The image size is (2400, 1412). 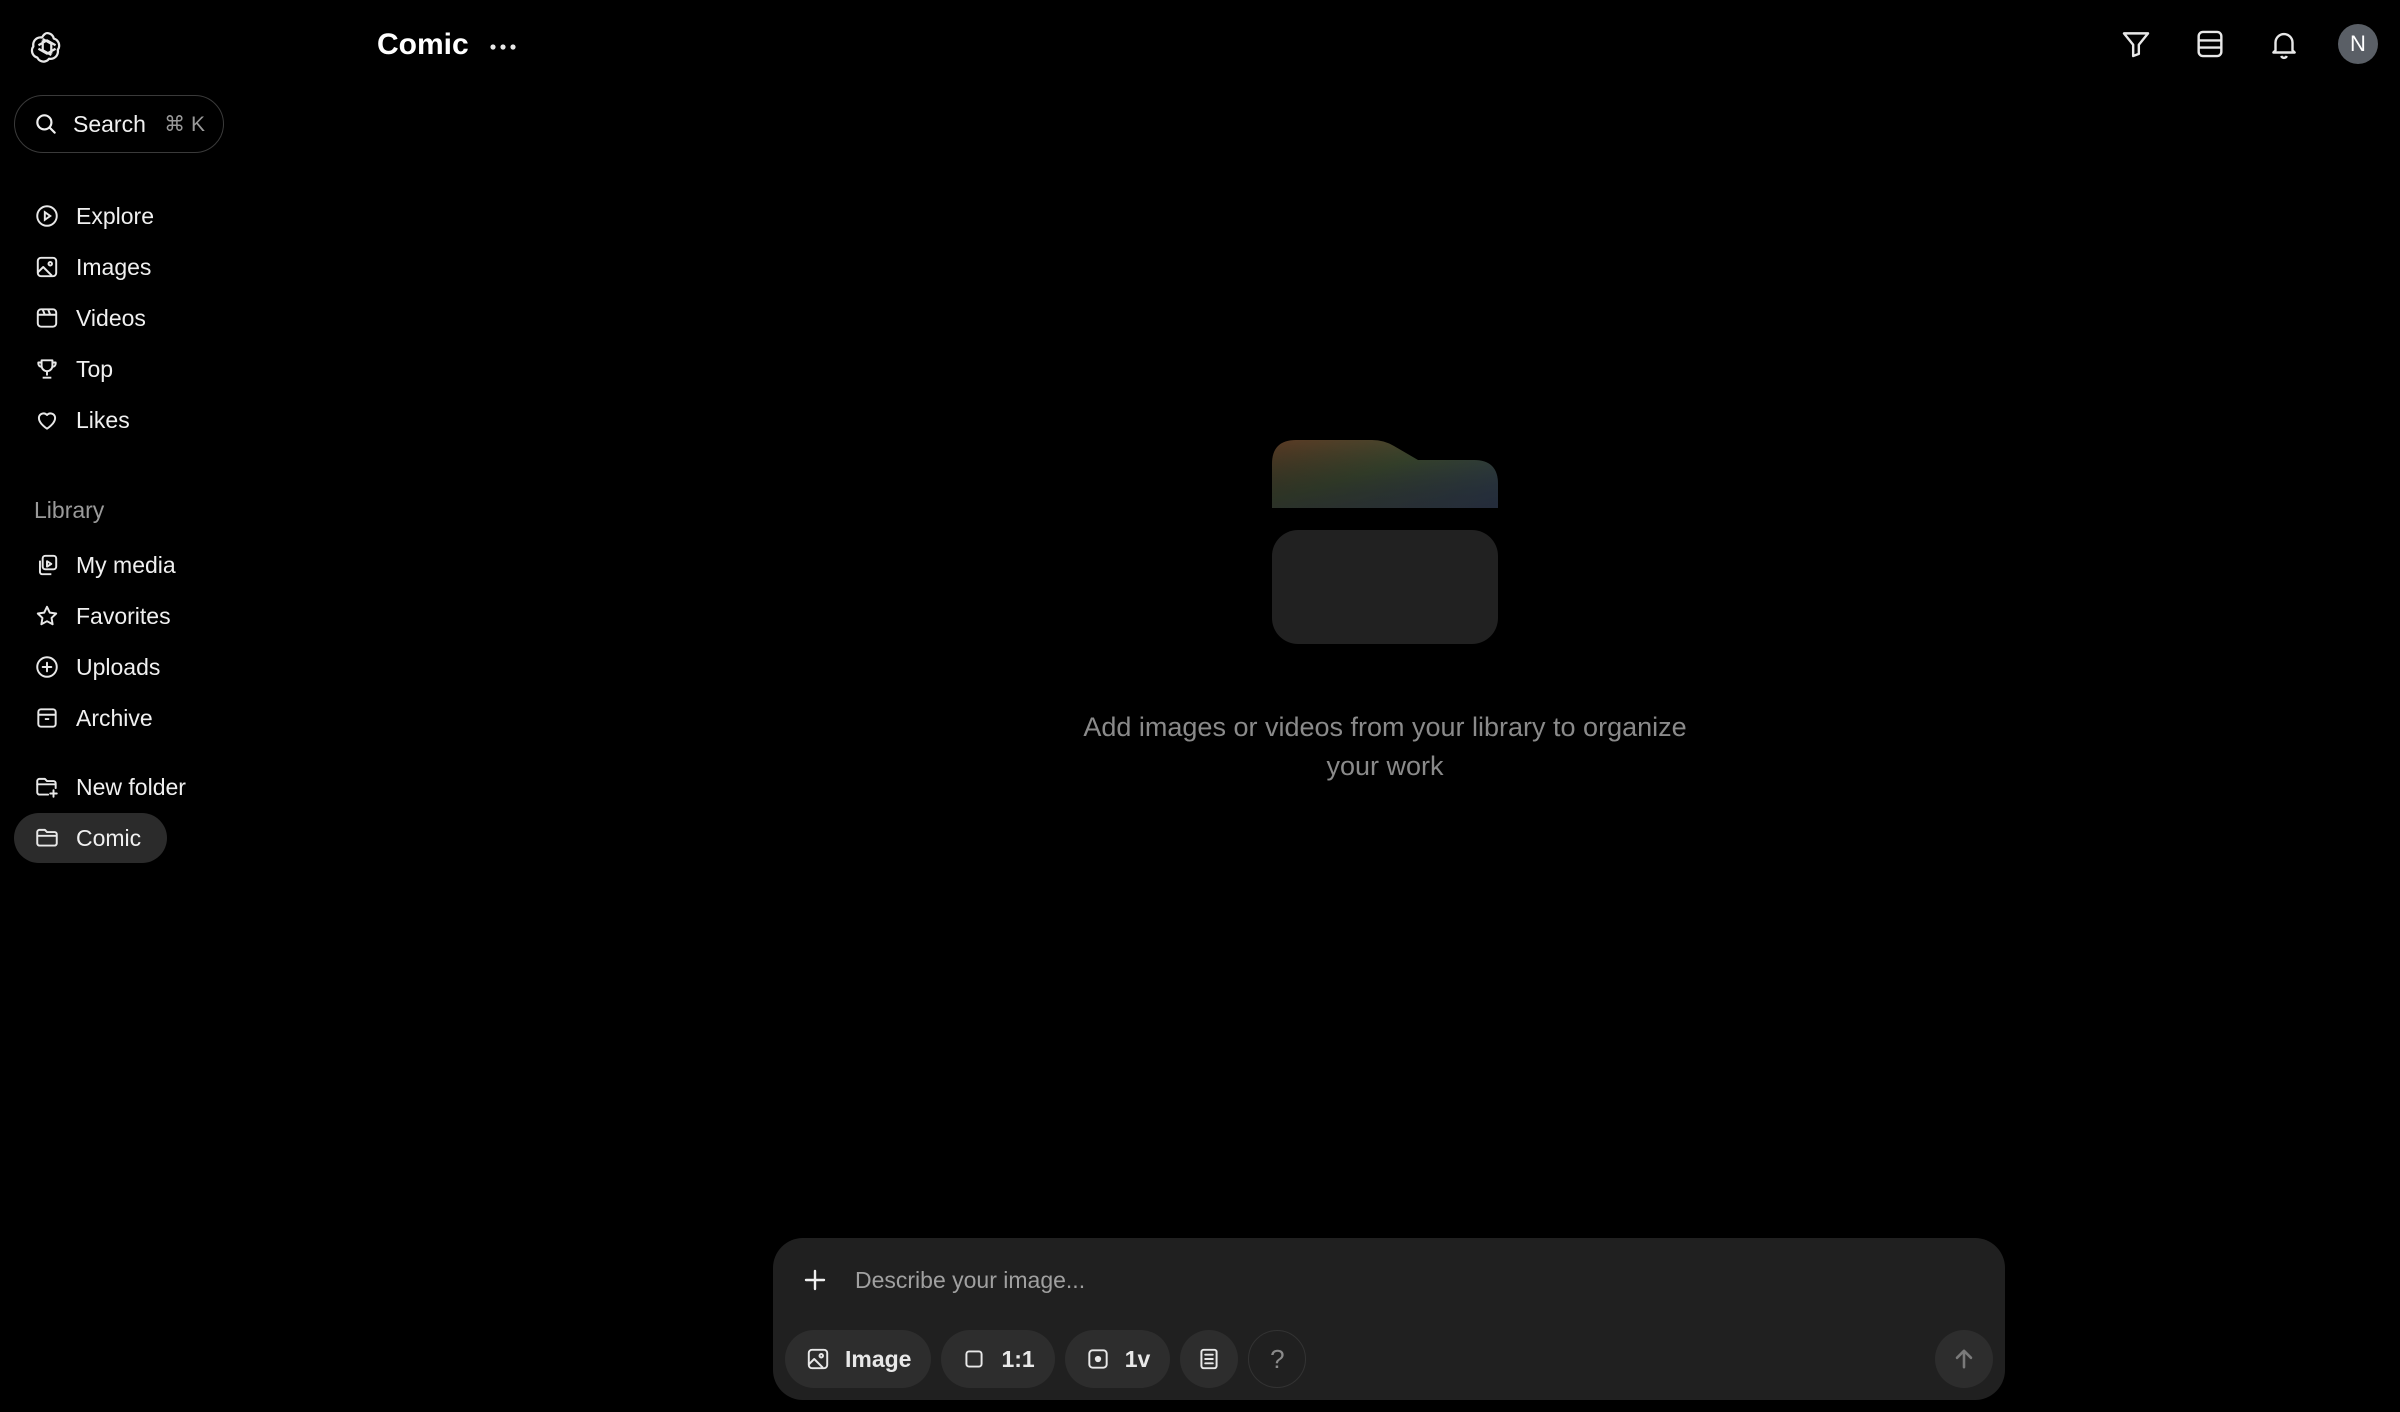 What do you see at coordinates (1117, 1359) in the screenshot?
I see `variations-button: 1v` at bounding box center [1117, 1359].